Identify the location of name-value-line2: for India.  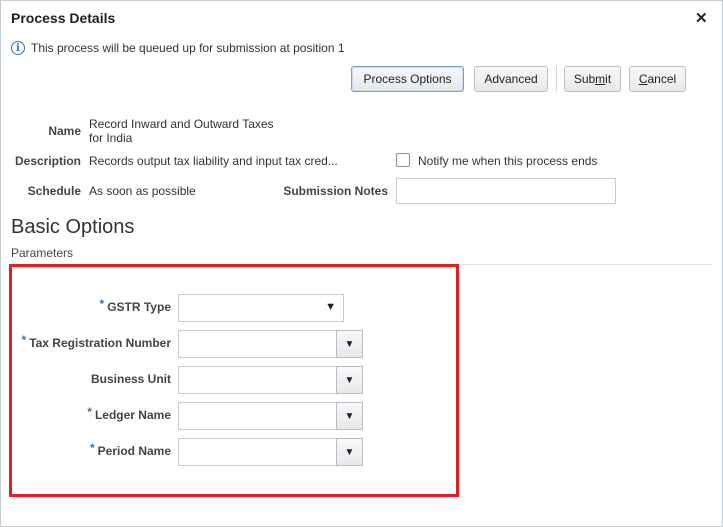
(111, 138).